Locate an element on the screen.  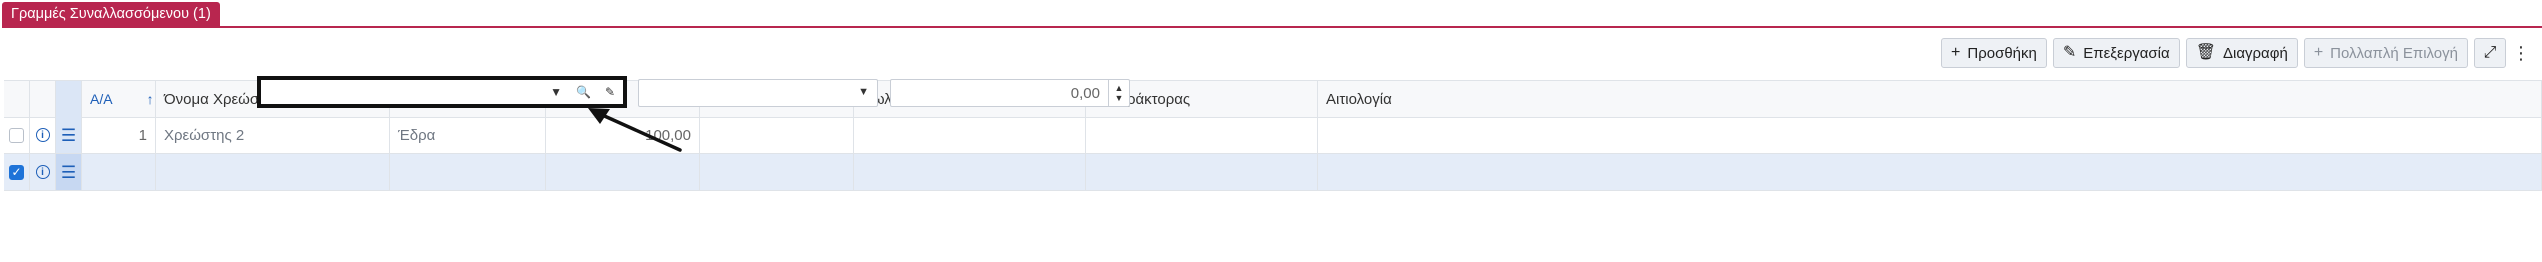
cell-branch: Έδρα is located at coordinates (468, 135).